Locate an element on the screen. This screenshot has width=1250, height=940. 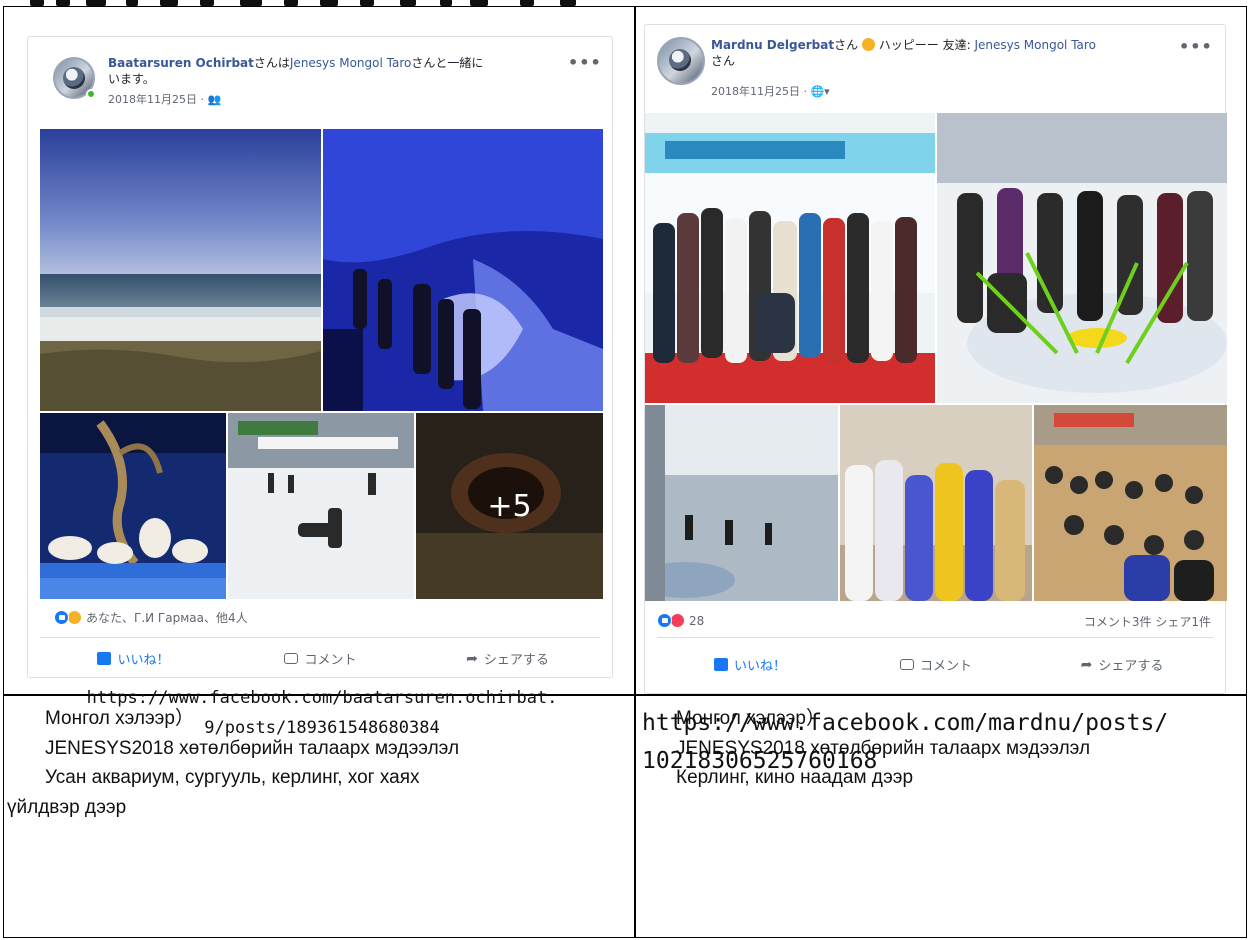
beach-image is located at coordinates (180, 270).